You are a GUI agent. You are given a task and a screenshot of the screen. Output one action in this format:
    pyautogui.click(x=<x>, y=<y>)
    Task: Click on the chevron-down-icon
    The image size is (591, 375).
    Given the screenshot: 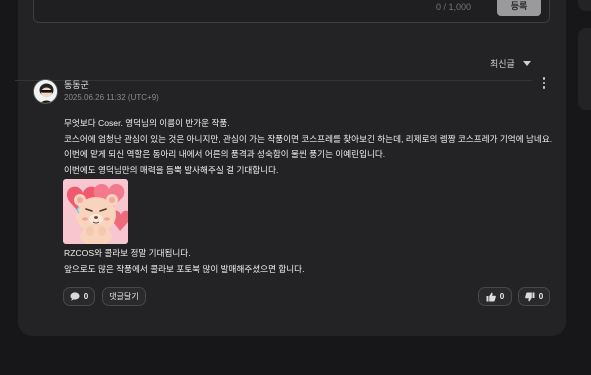 What is the action you would take?
    pyautogui.click(x=526, y=63)
    